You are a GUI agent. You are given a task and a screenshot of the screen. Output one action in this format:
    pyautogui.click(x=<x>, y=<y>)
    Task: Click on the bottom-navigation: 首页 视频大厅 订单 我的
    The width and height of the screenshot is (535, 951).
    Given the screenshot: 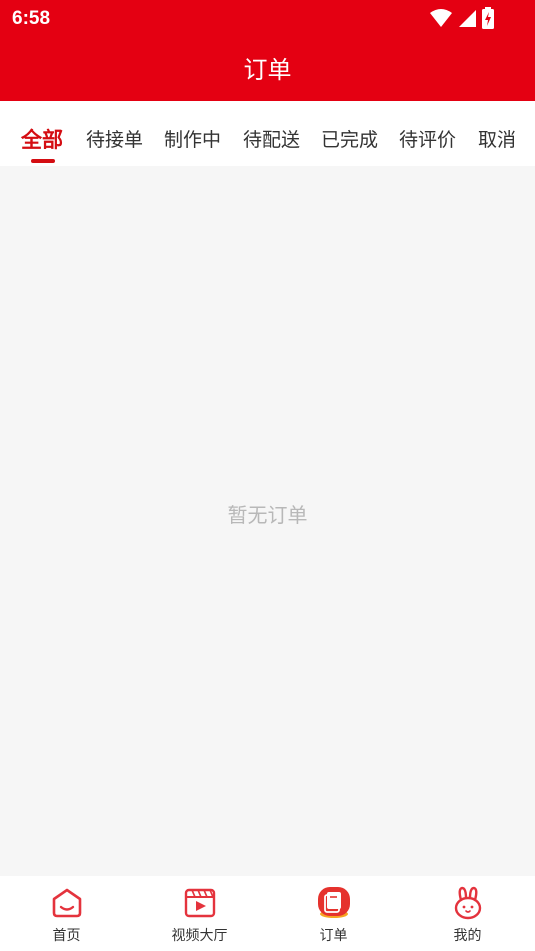 What is the action you would take?
    pyautogui.click(x=267, y=913)
    